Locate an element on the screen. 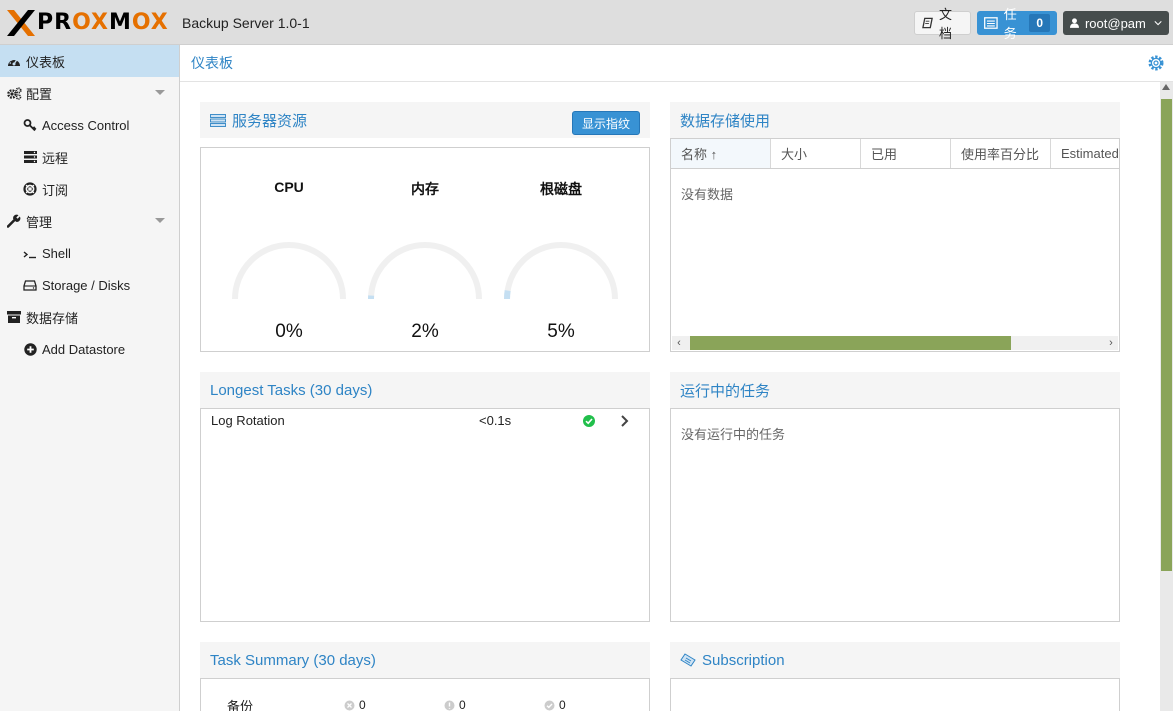 Image resolution: width=1173 pixels, height=711 pixels. support-icon is located at coordinates (30, 189).